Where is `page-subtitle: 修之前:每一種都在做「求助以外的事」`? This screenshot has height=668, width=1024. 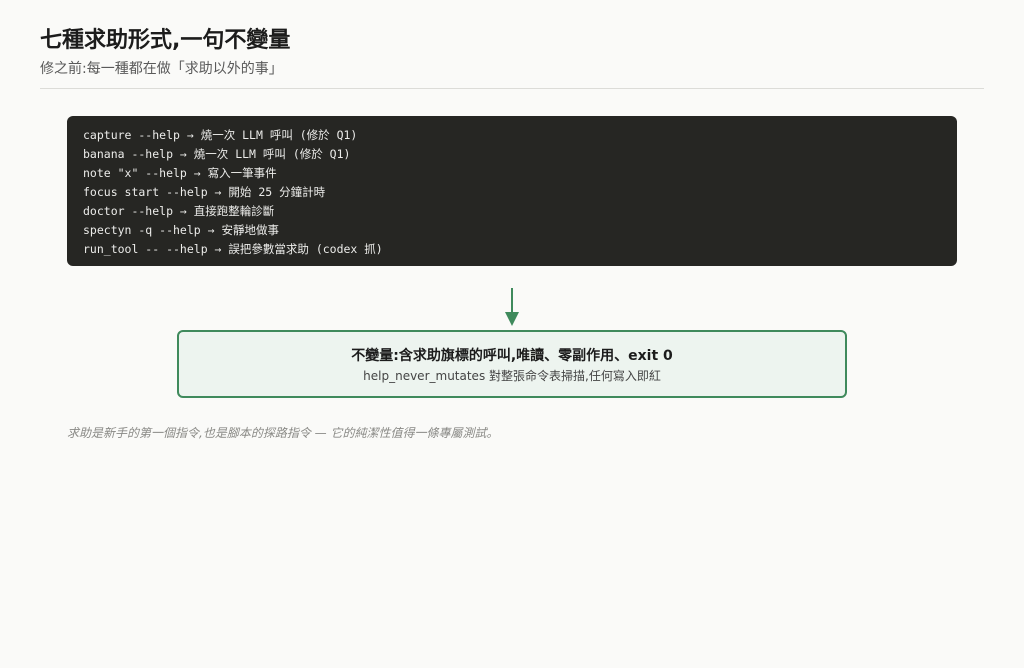 page-subtitle: 修之前:每一種都在做「求助以外的事」 is located at coordinates (161, 69).